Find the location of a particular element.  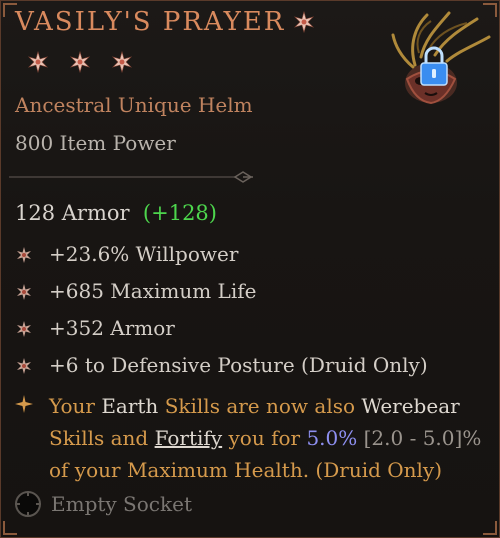

unique-star-icon is located at coordinates (304, 22).